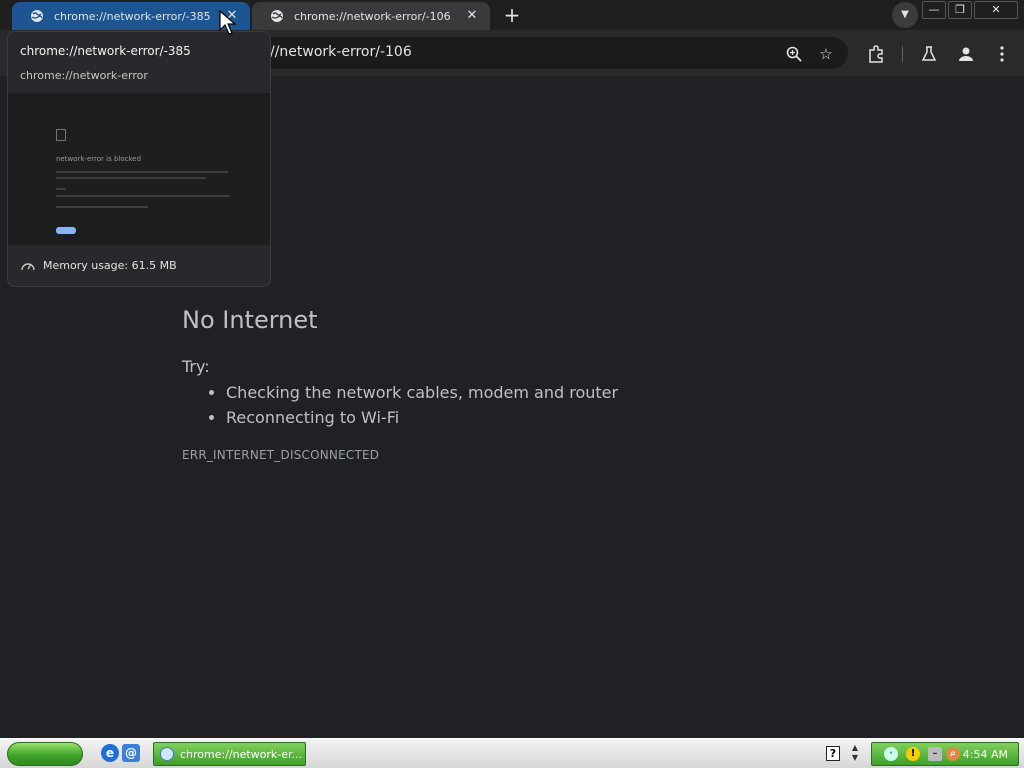  I want to click on hover-card-title: chrome://network-error/-385, so click(105, 51).